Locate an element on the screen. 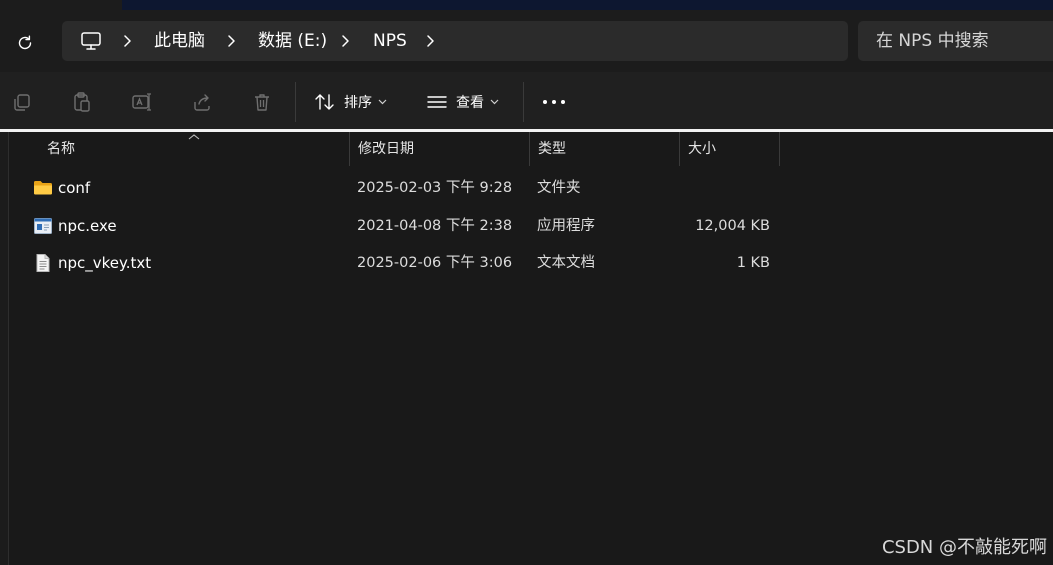  more-options-button is located at coordinates (554, 102).